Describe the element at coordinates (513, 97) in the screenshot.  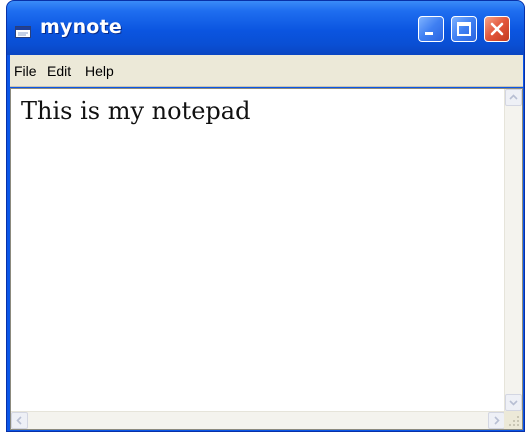
I see `scroll-up-button` at that location.